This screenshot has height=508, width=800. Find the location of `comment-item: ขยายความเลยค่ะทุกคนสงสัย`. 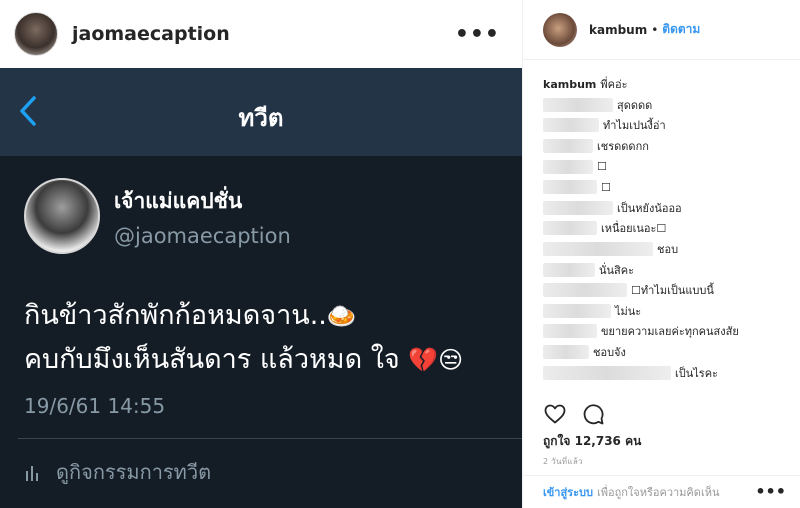

comment-item: ขยายความเลยค่ะทุกคนสงสัย is located at coordinates (668, 331).